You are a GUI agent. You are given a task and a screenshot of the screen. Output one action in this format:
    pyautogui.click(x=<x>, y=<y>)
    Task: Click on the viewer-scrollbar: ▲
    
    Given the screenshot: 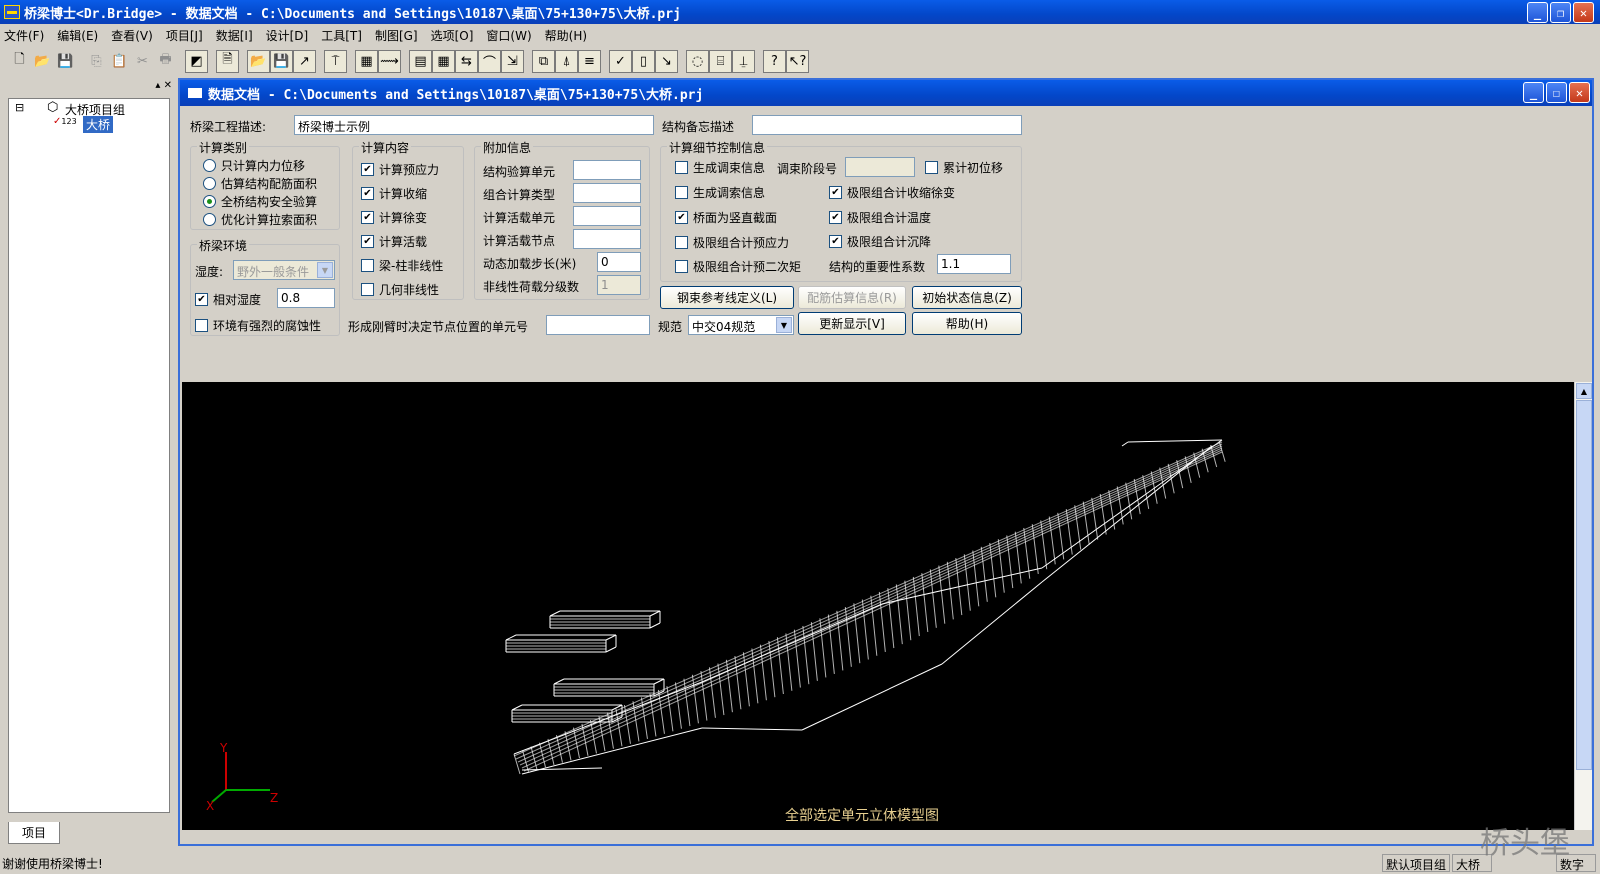 What is the action you would take?
    pyautogui.click(x=1583, y=606)
    